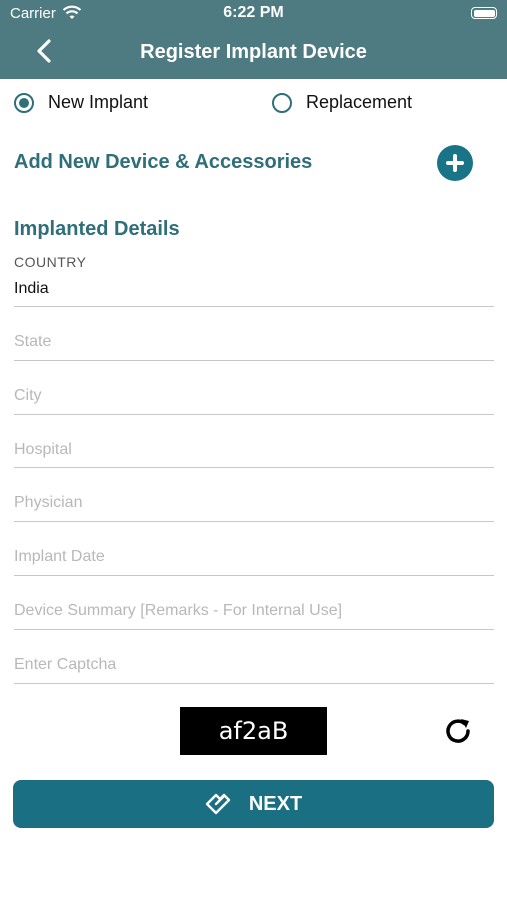 Image resolution: width=507 pixels, height=900 pixels. Describe the element at coordinates (254, 387) in the screenshot. I see `city-field: City` at that location.